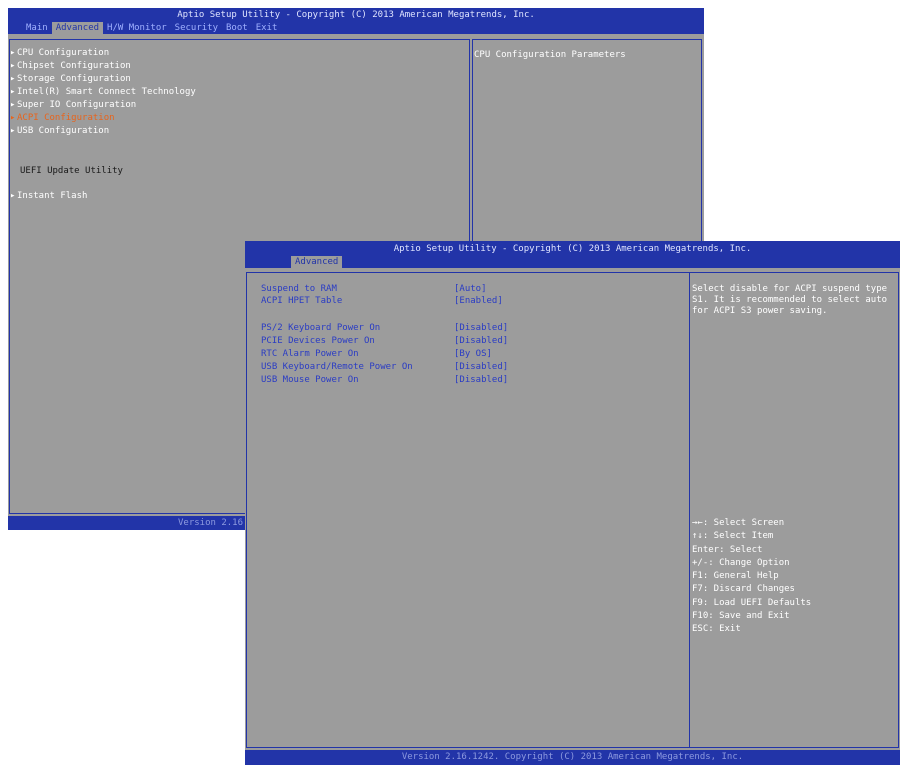 The image size is (900, 765). Describe the element at coordinates (337, 367) in the screenshot. I see `setting-label-usb-keyboard-remote-power-on: USB Keyboard/Remote Power On` at that location.